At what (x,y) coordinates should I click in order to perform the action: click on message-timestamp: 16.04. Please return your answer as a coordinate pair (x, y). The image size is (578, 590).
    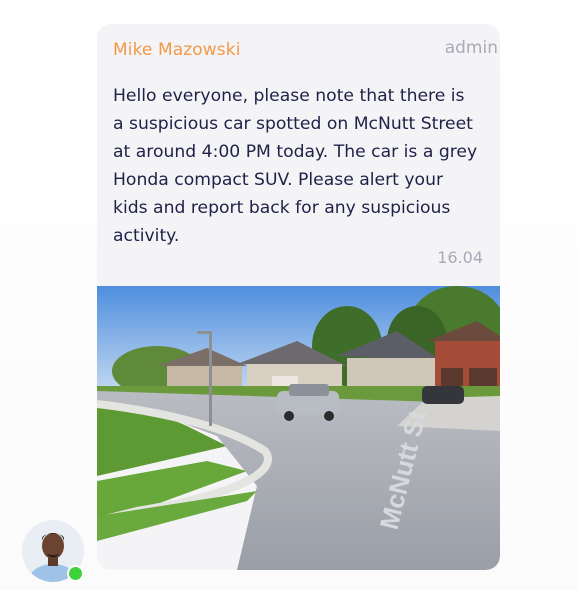
    Looking at the image, I should click on (460, 257).